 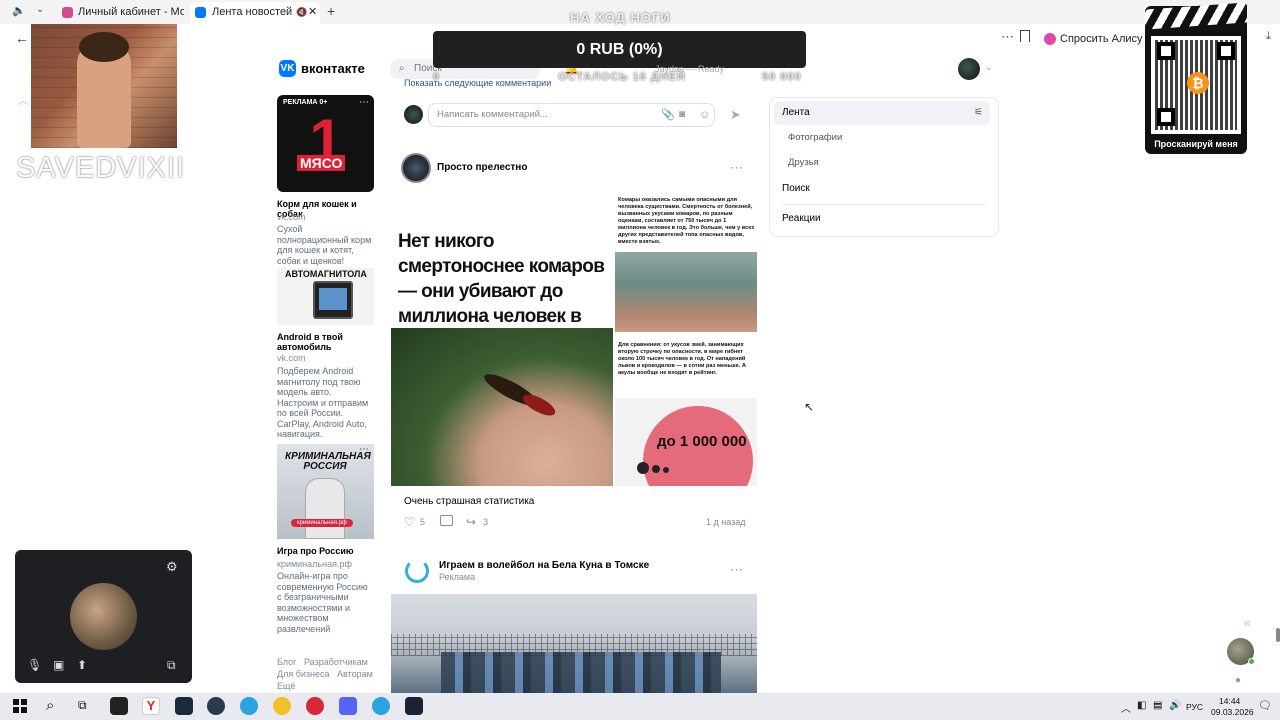 I want to click on collapse-icon: «, so click(x=1247, y=623).